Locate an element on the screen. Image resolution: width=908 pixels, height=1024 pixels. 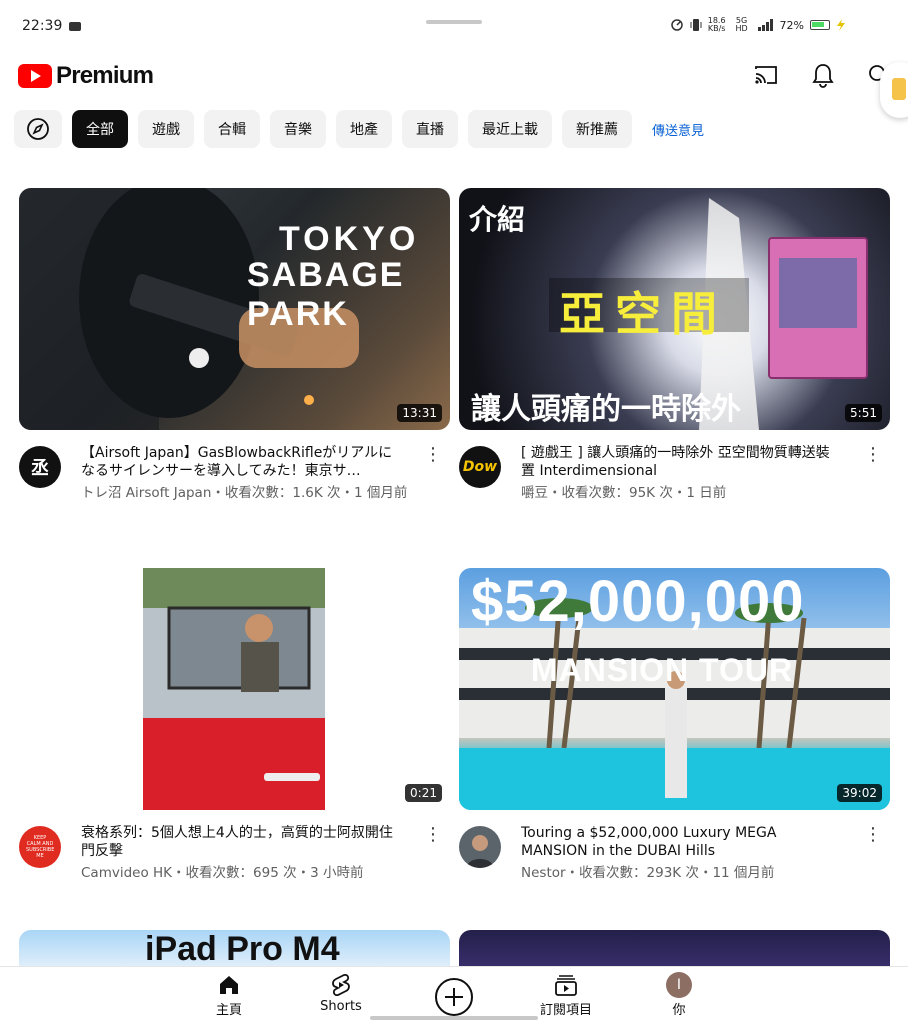
notification-icon is located at coordinates (75, 26).